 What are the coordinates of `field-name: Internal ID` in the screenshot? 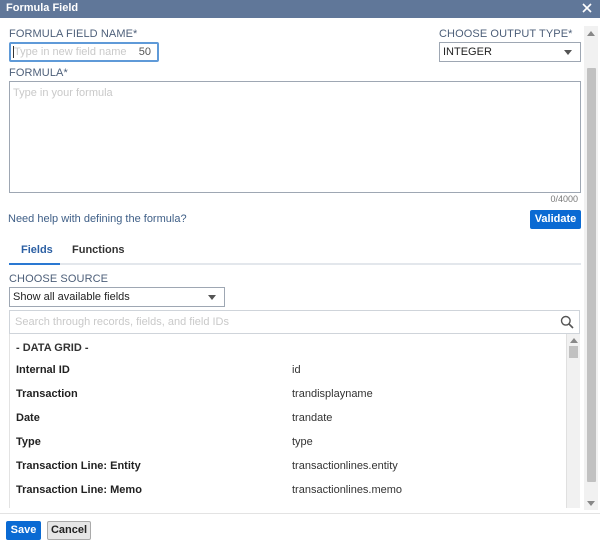 It's located at (43, 370).